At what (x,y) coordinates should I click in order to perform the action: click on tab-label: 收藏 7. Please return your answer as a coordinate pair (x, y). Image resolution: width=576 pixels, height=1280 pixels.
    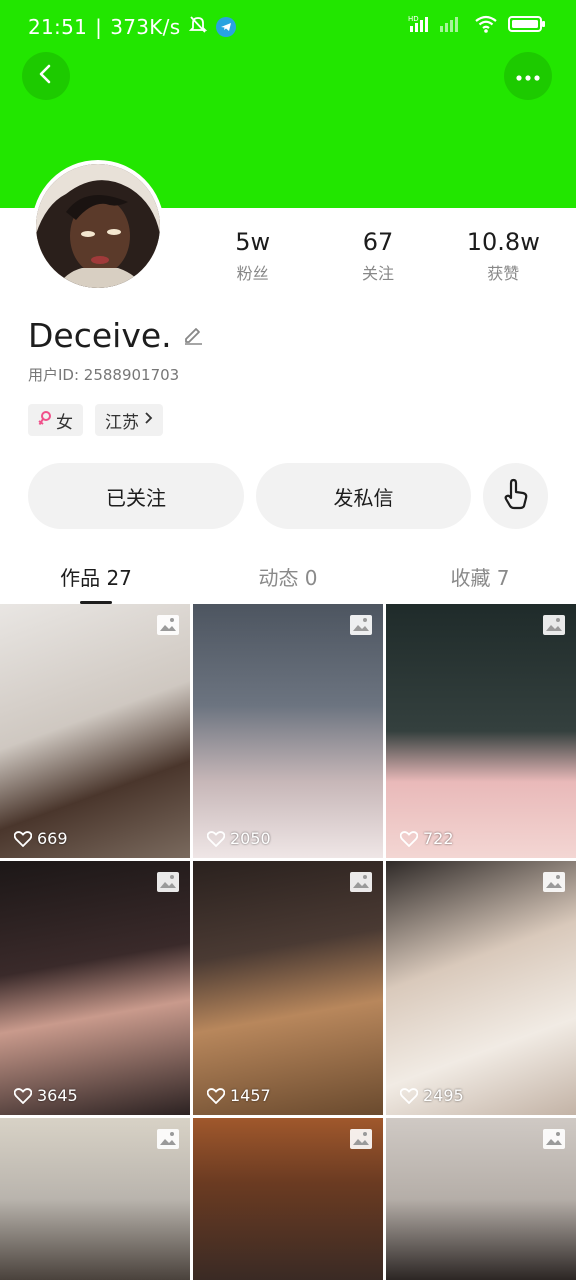
    Looking at the image, I should click on (480, 578).